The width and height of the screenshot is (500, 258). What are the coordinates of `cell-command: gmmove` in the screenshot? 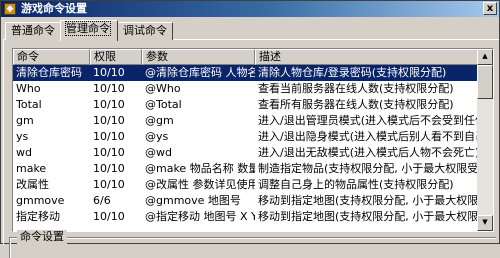 It's located at (40, 200).